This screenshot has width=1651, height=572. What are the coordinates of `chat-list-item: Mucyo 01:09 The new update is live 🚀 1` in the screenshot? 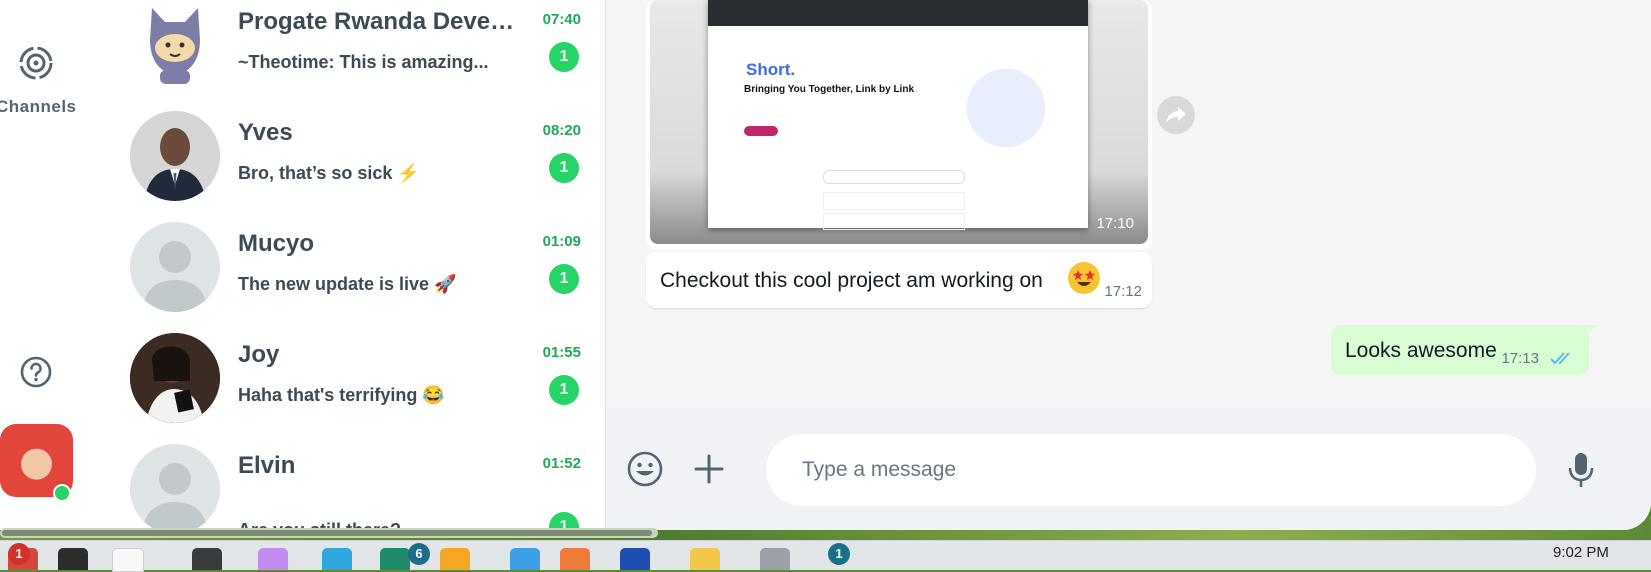 It's located at (357, 280).